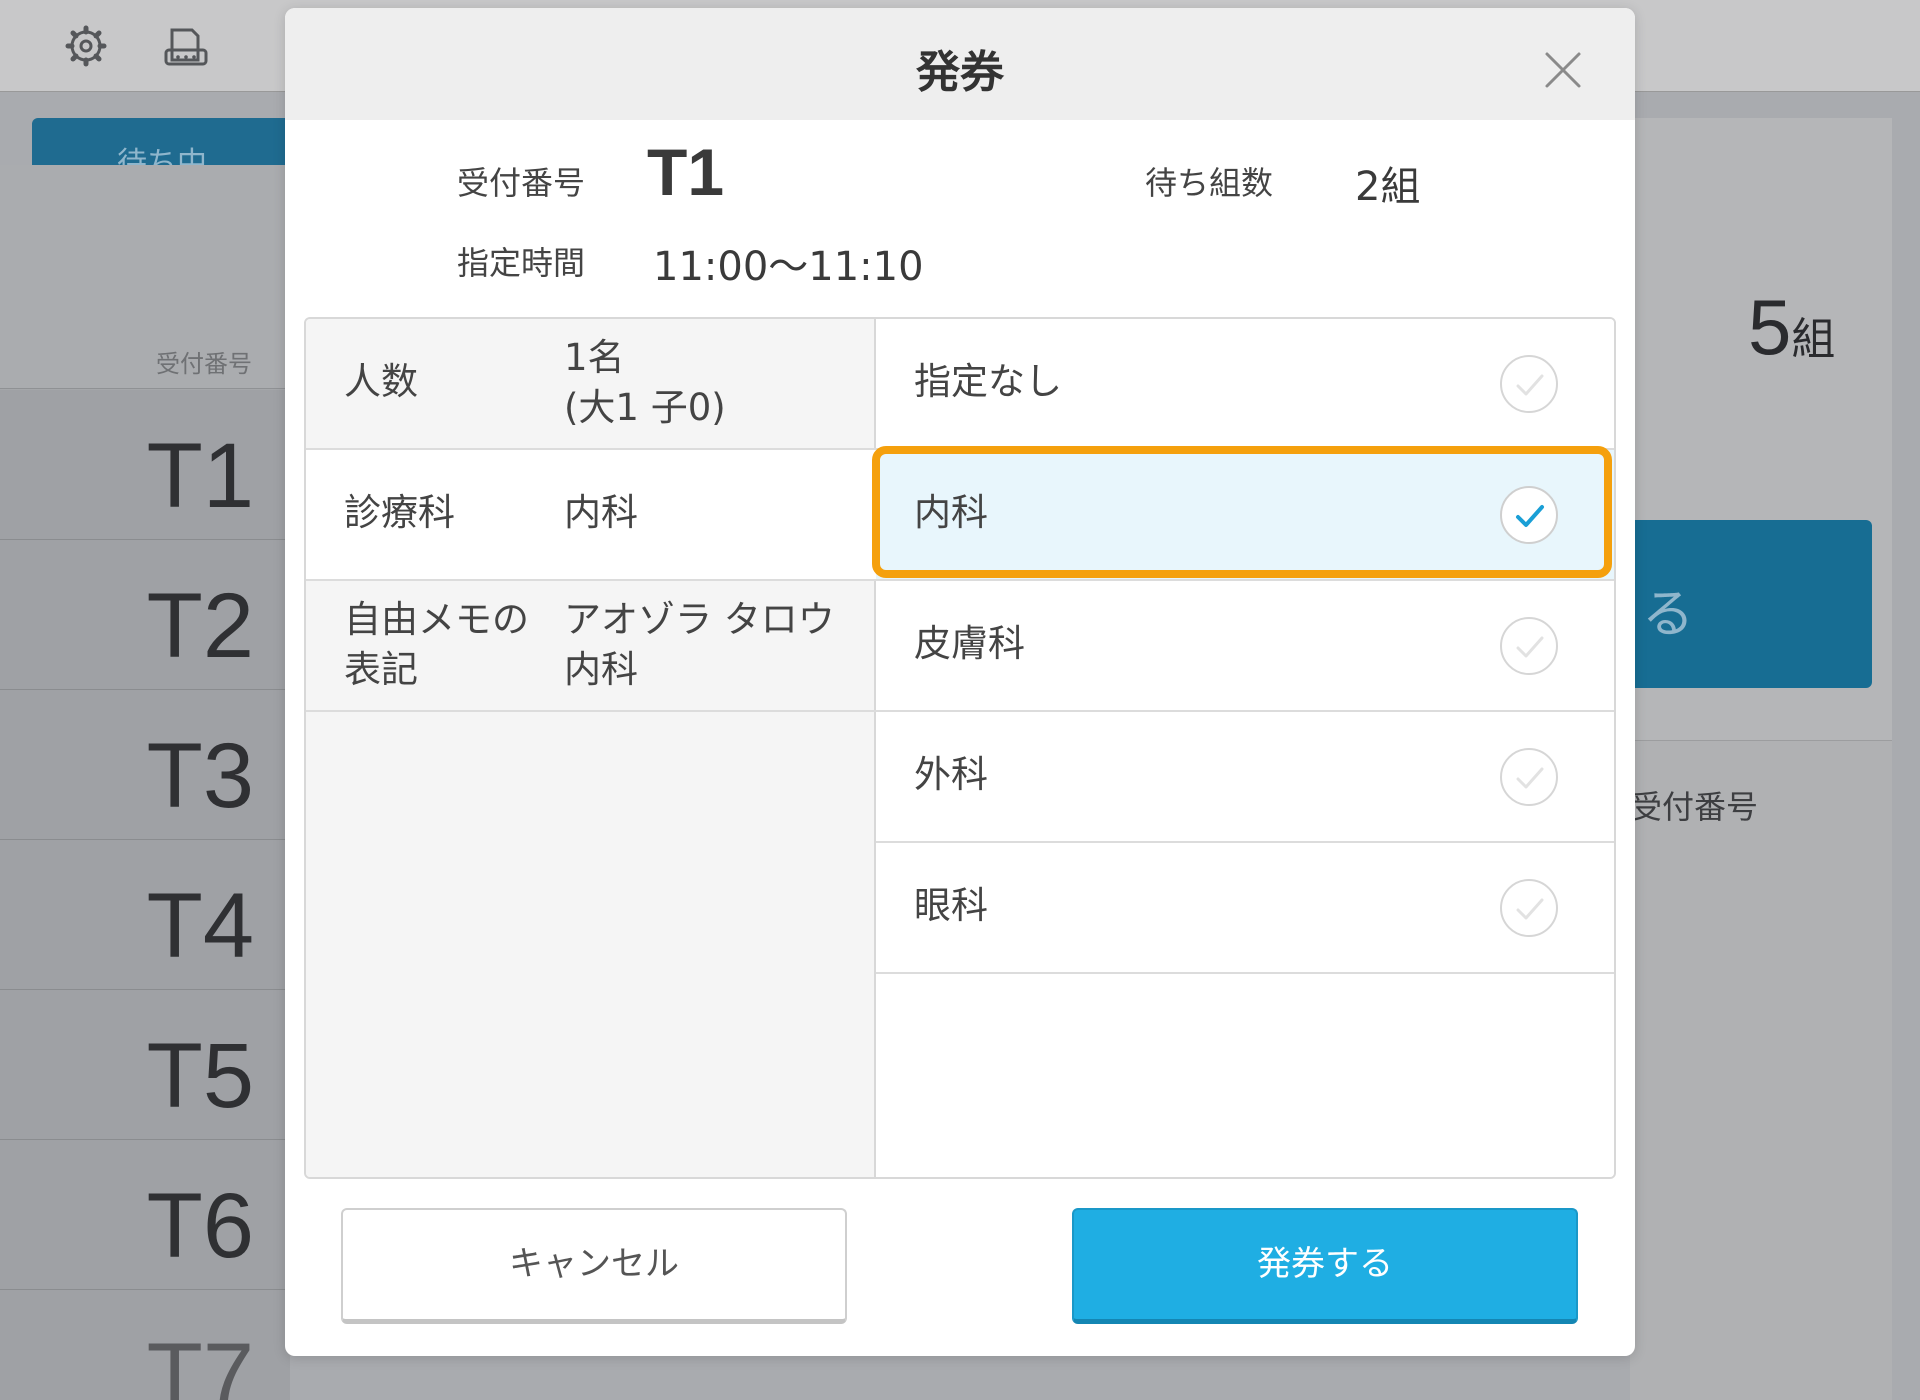 The width and height of the screenshot is (1920, 1400). Describe the element at coordinates (1242, 512) in the screenshot. I see `selection-highlight` at that location.